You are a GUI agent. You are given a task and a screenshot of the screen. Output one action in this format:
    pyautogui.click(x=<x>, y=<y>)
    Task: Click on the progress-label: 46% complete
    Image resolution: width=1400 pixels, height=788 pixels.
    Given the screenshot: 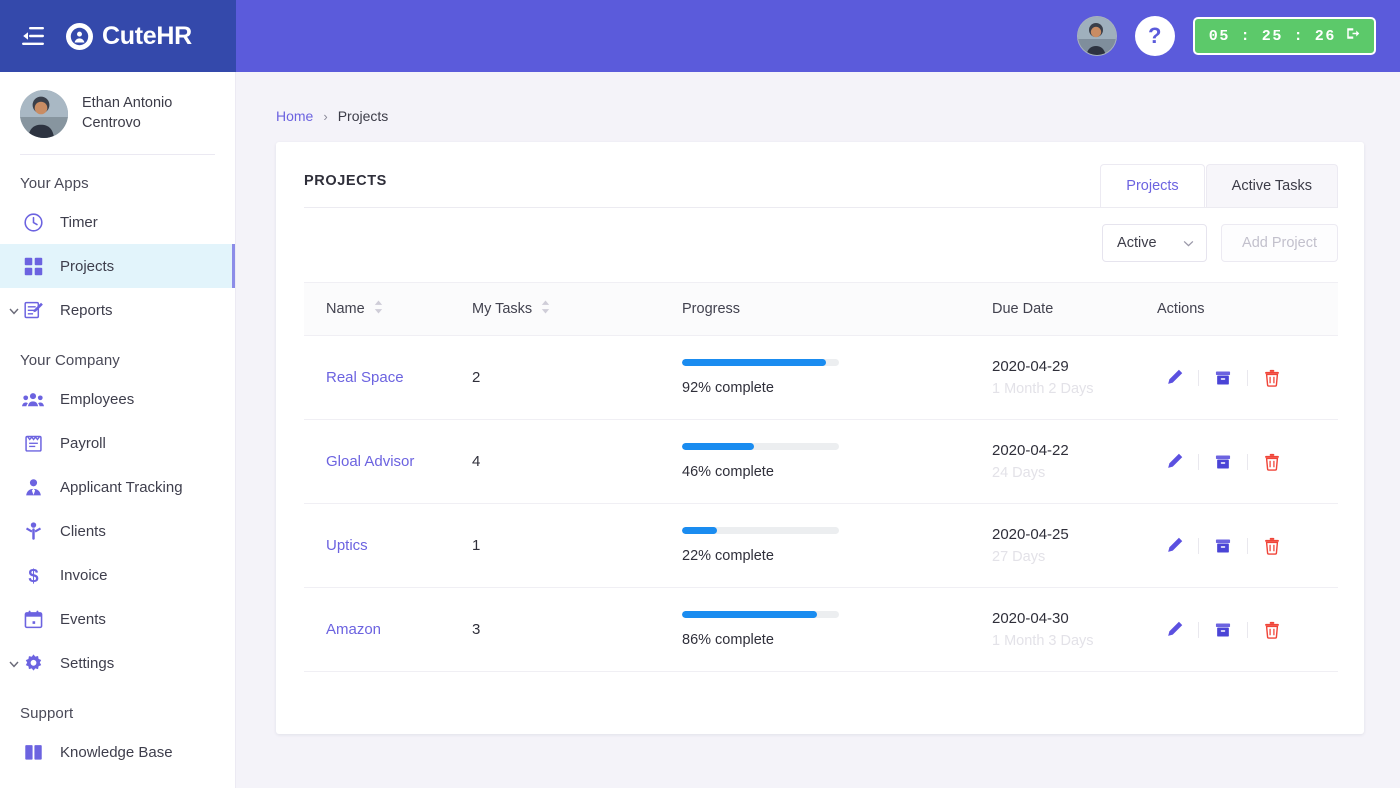 What is the action you would take?
    pyautogui.click(x=728, y=472)
    